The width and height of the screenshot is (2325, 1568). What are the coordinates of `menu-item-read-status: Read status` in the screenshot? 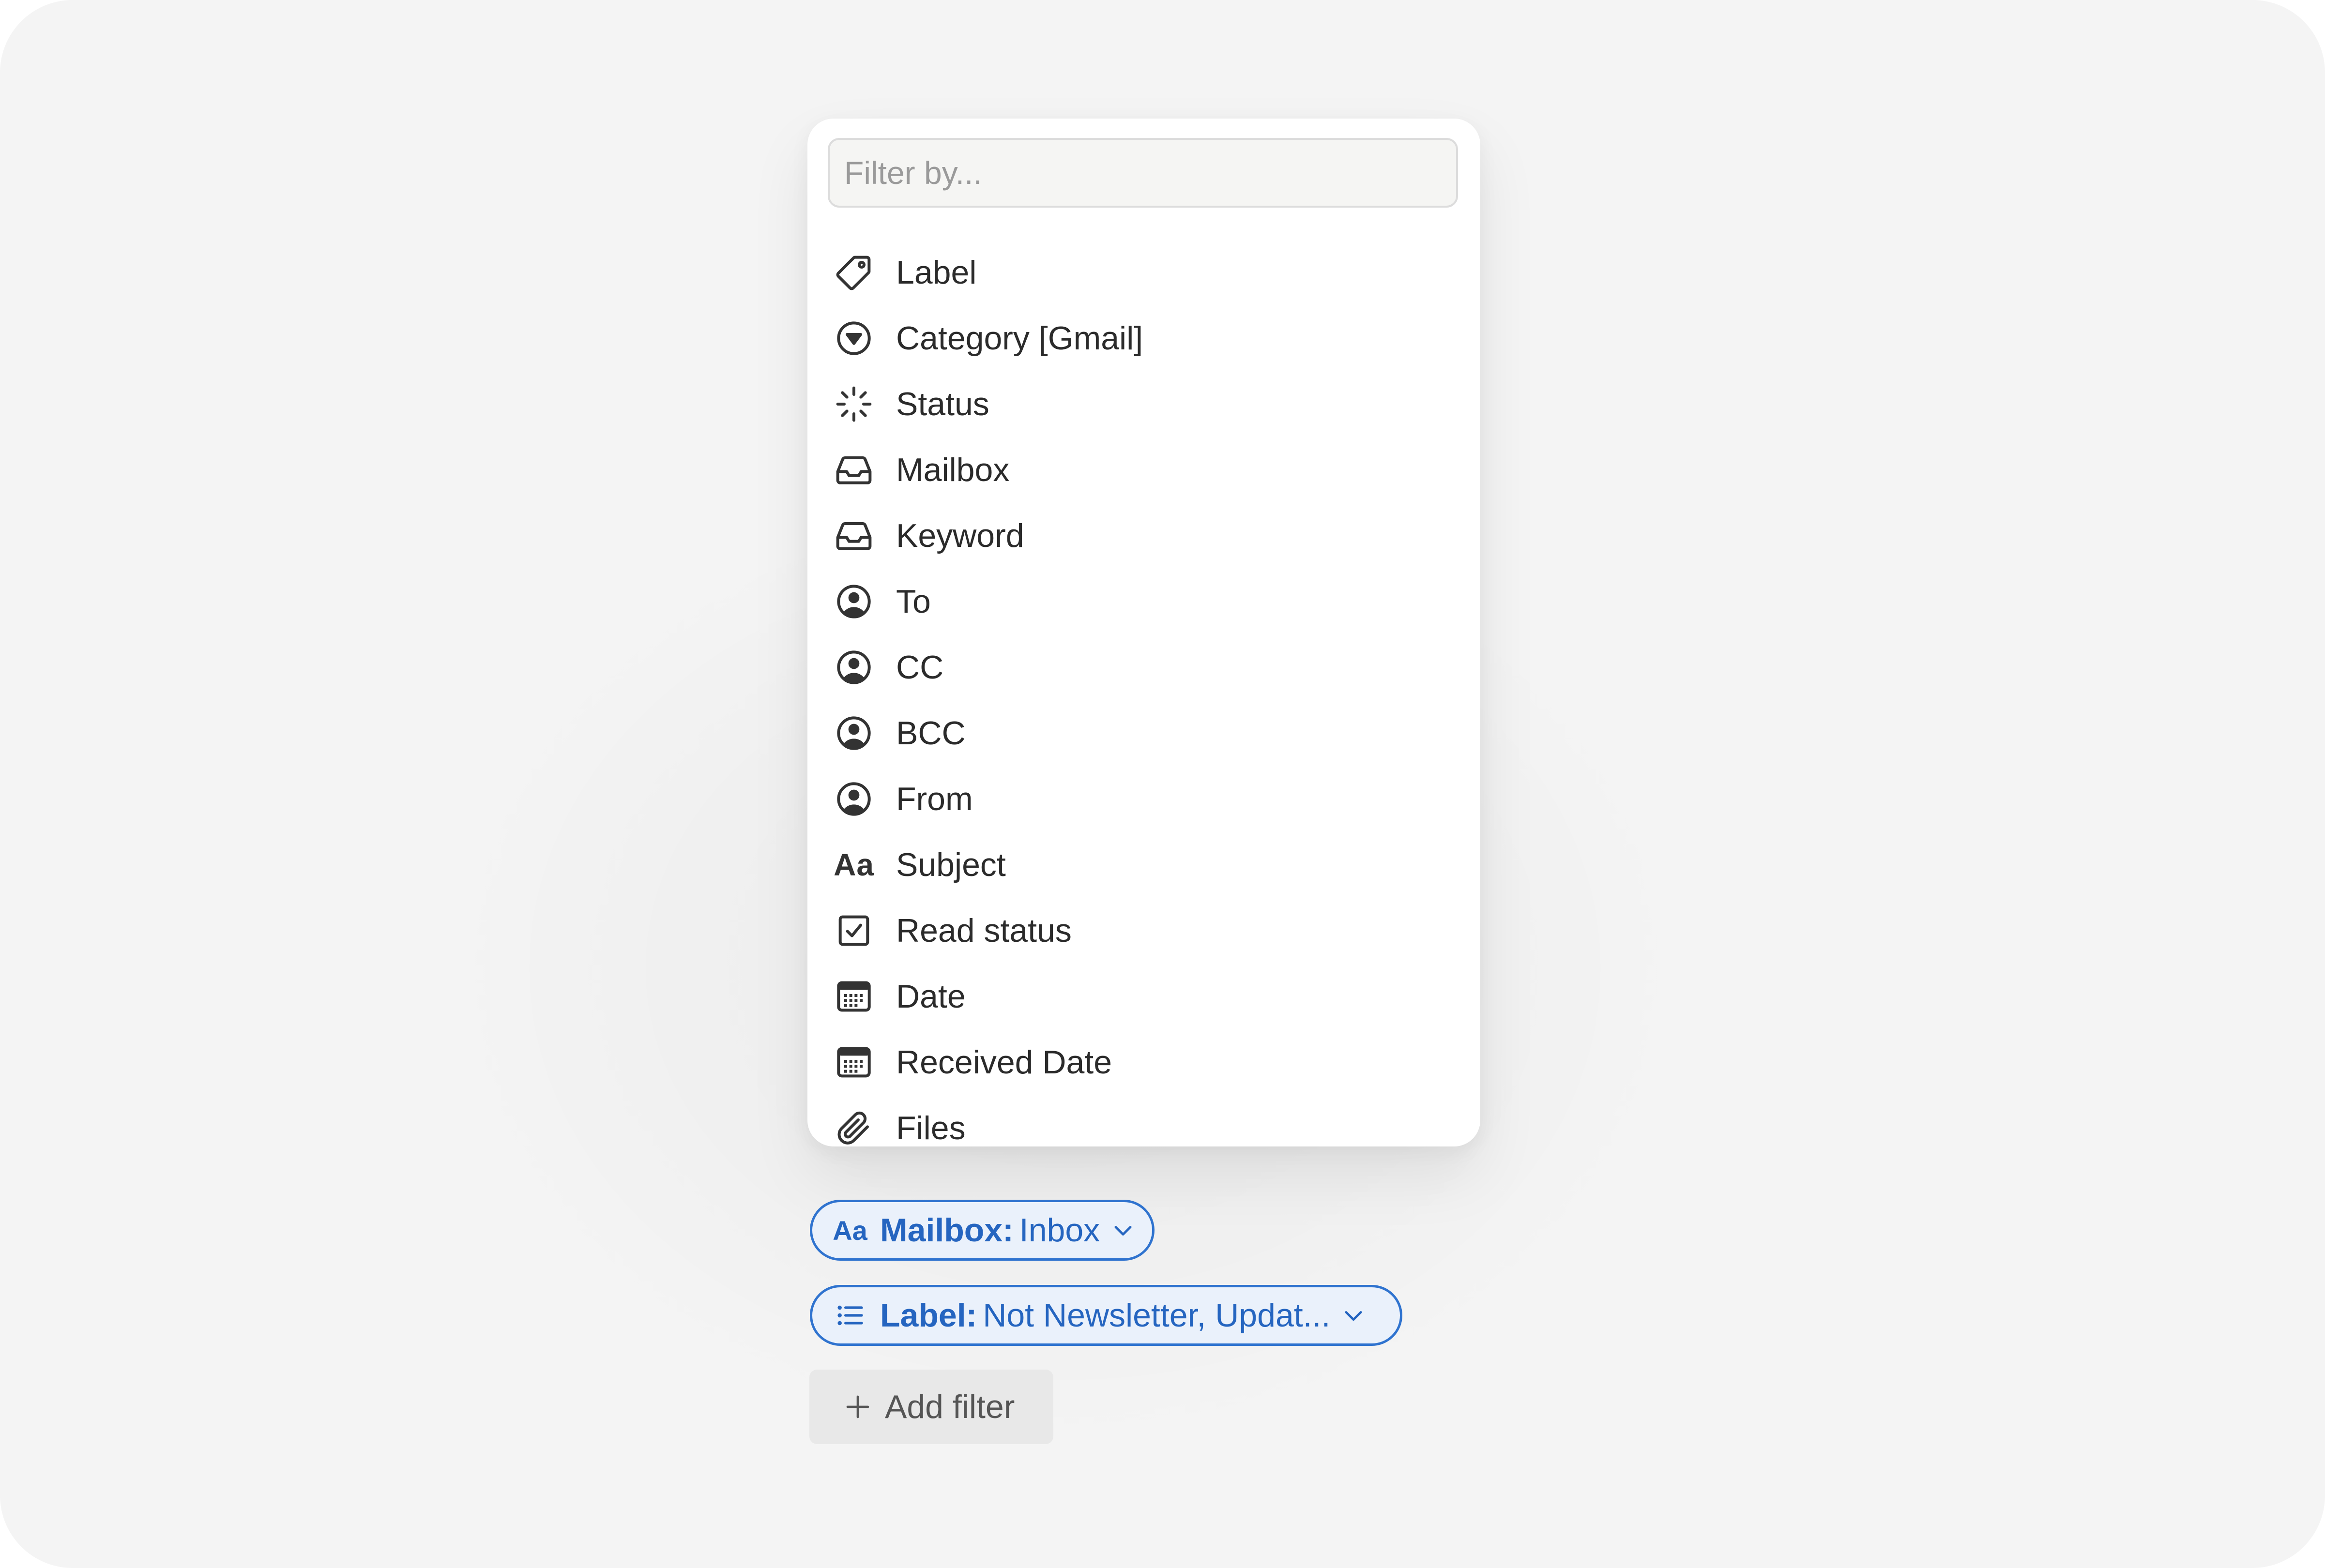 It's located at (1143, 931).